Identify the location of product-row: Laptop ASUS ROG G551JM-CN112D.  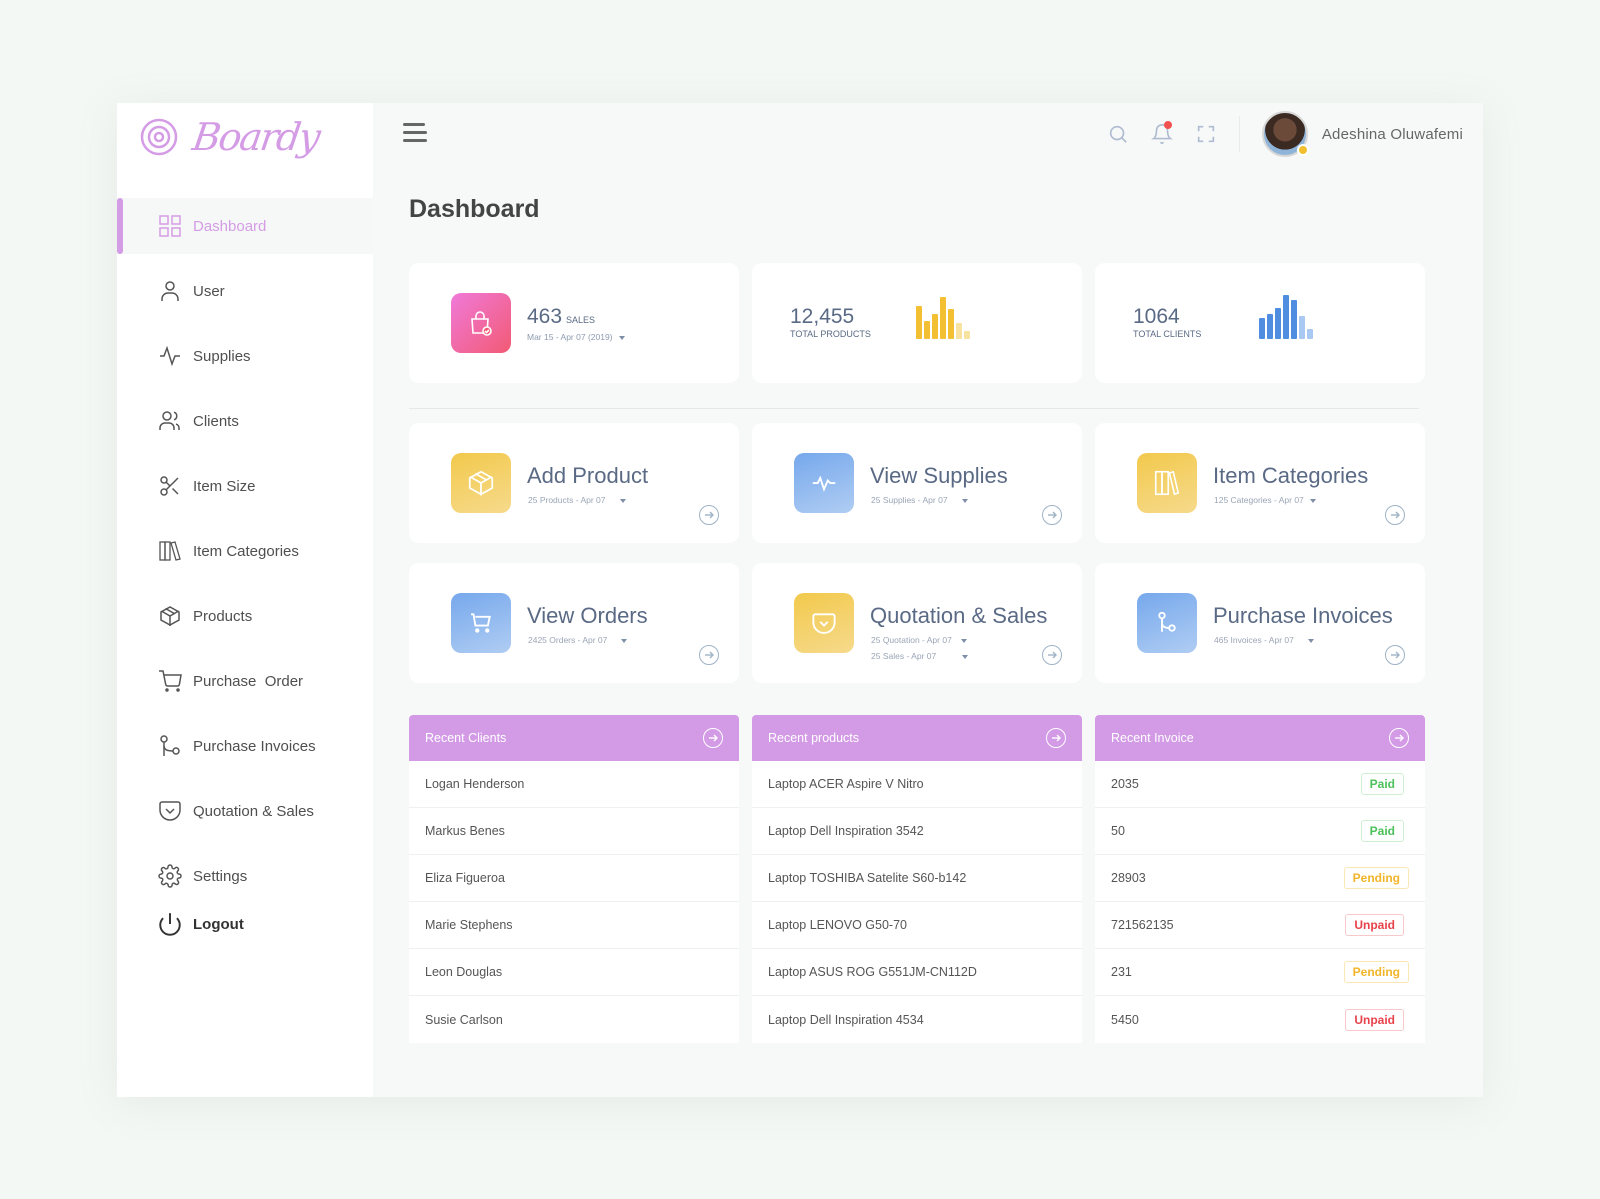
(917, 972).